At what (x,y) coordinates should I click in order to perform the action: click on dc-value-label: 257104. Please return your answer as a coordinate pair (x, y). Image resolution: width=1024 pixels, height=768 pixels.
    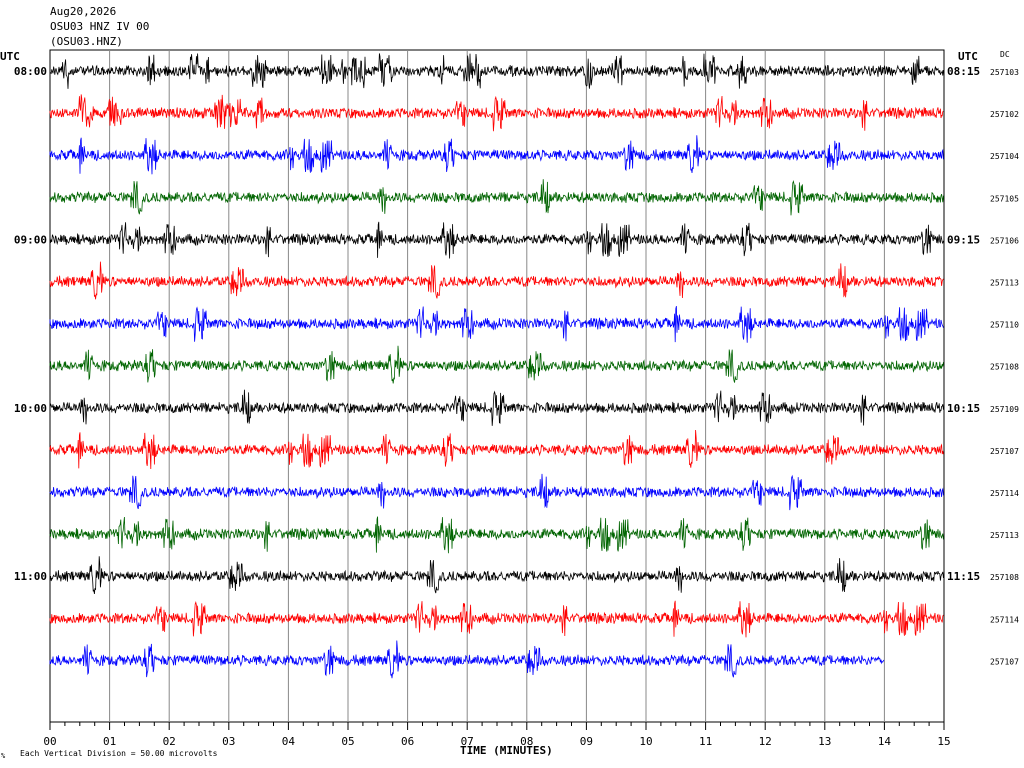
    Looking at the image, I should click on (1004, 156).